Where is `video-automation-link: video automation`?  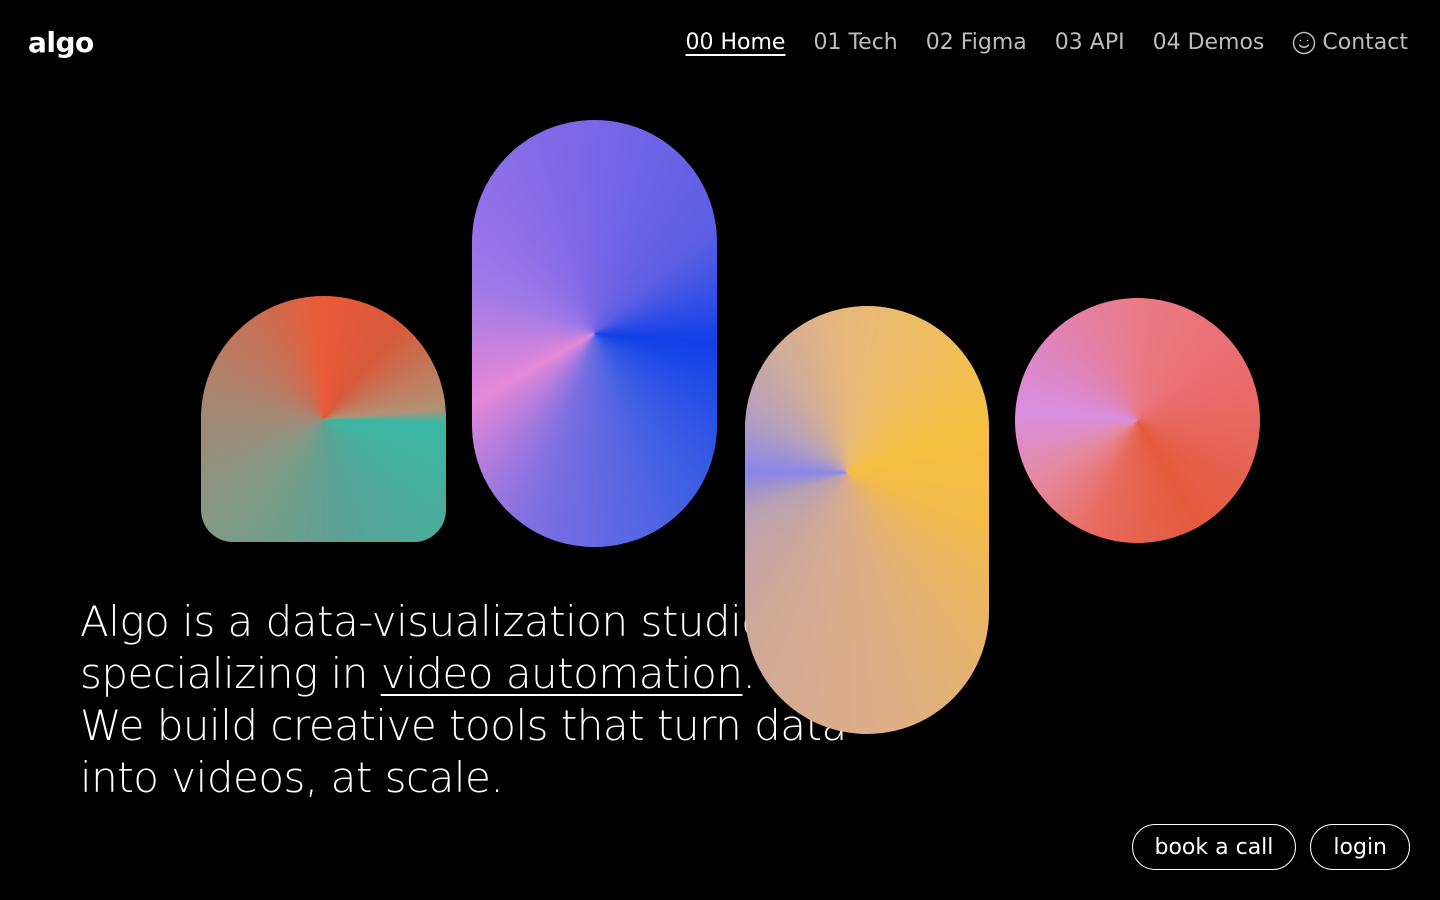
video-automation-link: video automation is located at coordinates (562, 673).